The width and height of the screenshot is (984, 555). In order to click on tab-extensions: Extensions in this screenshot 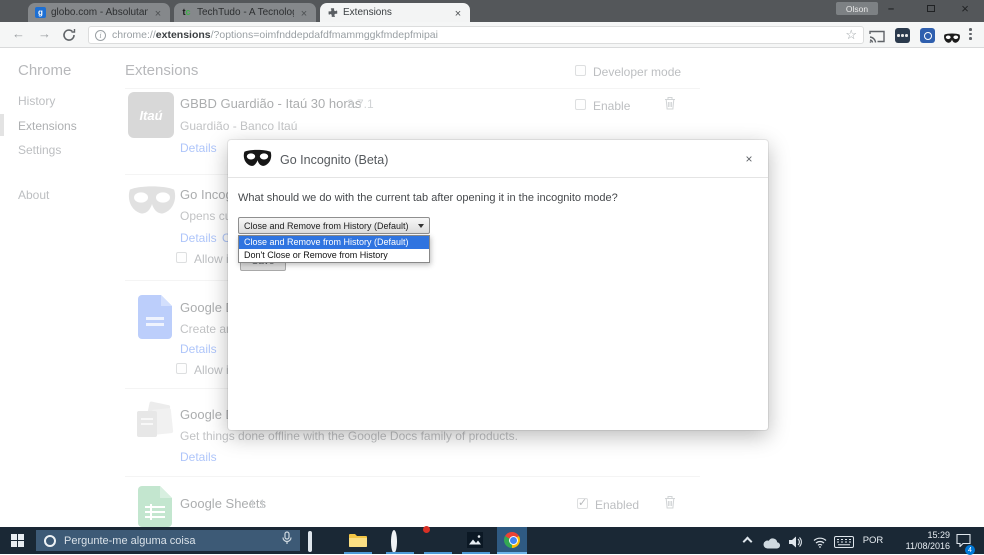, I will do `click(395, 12)`.